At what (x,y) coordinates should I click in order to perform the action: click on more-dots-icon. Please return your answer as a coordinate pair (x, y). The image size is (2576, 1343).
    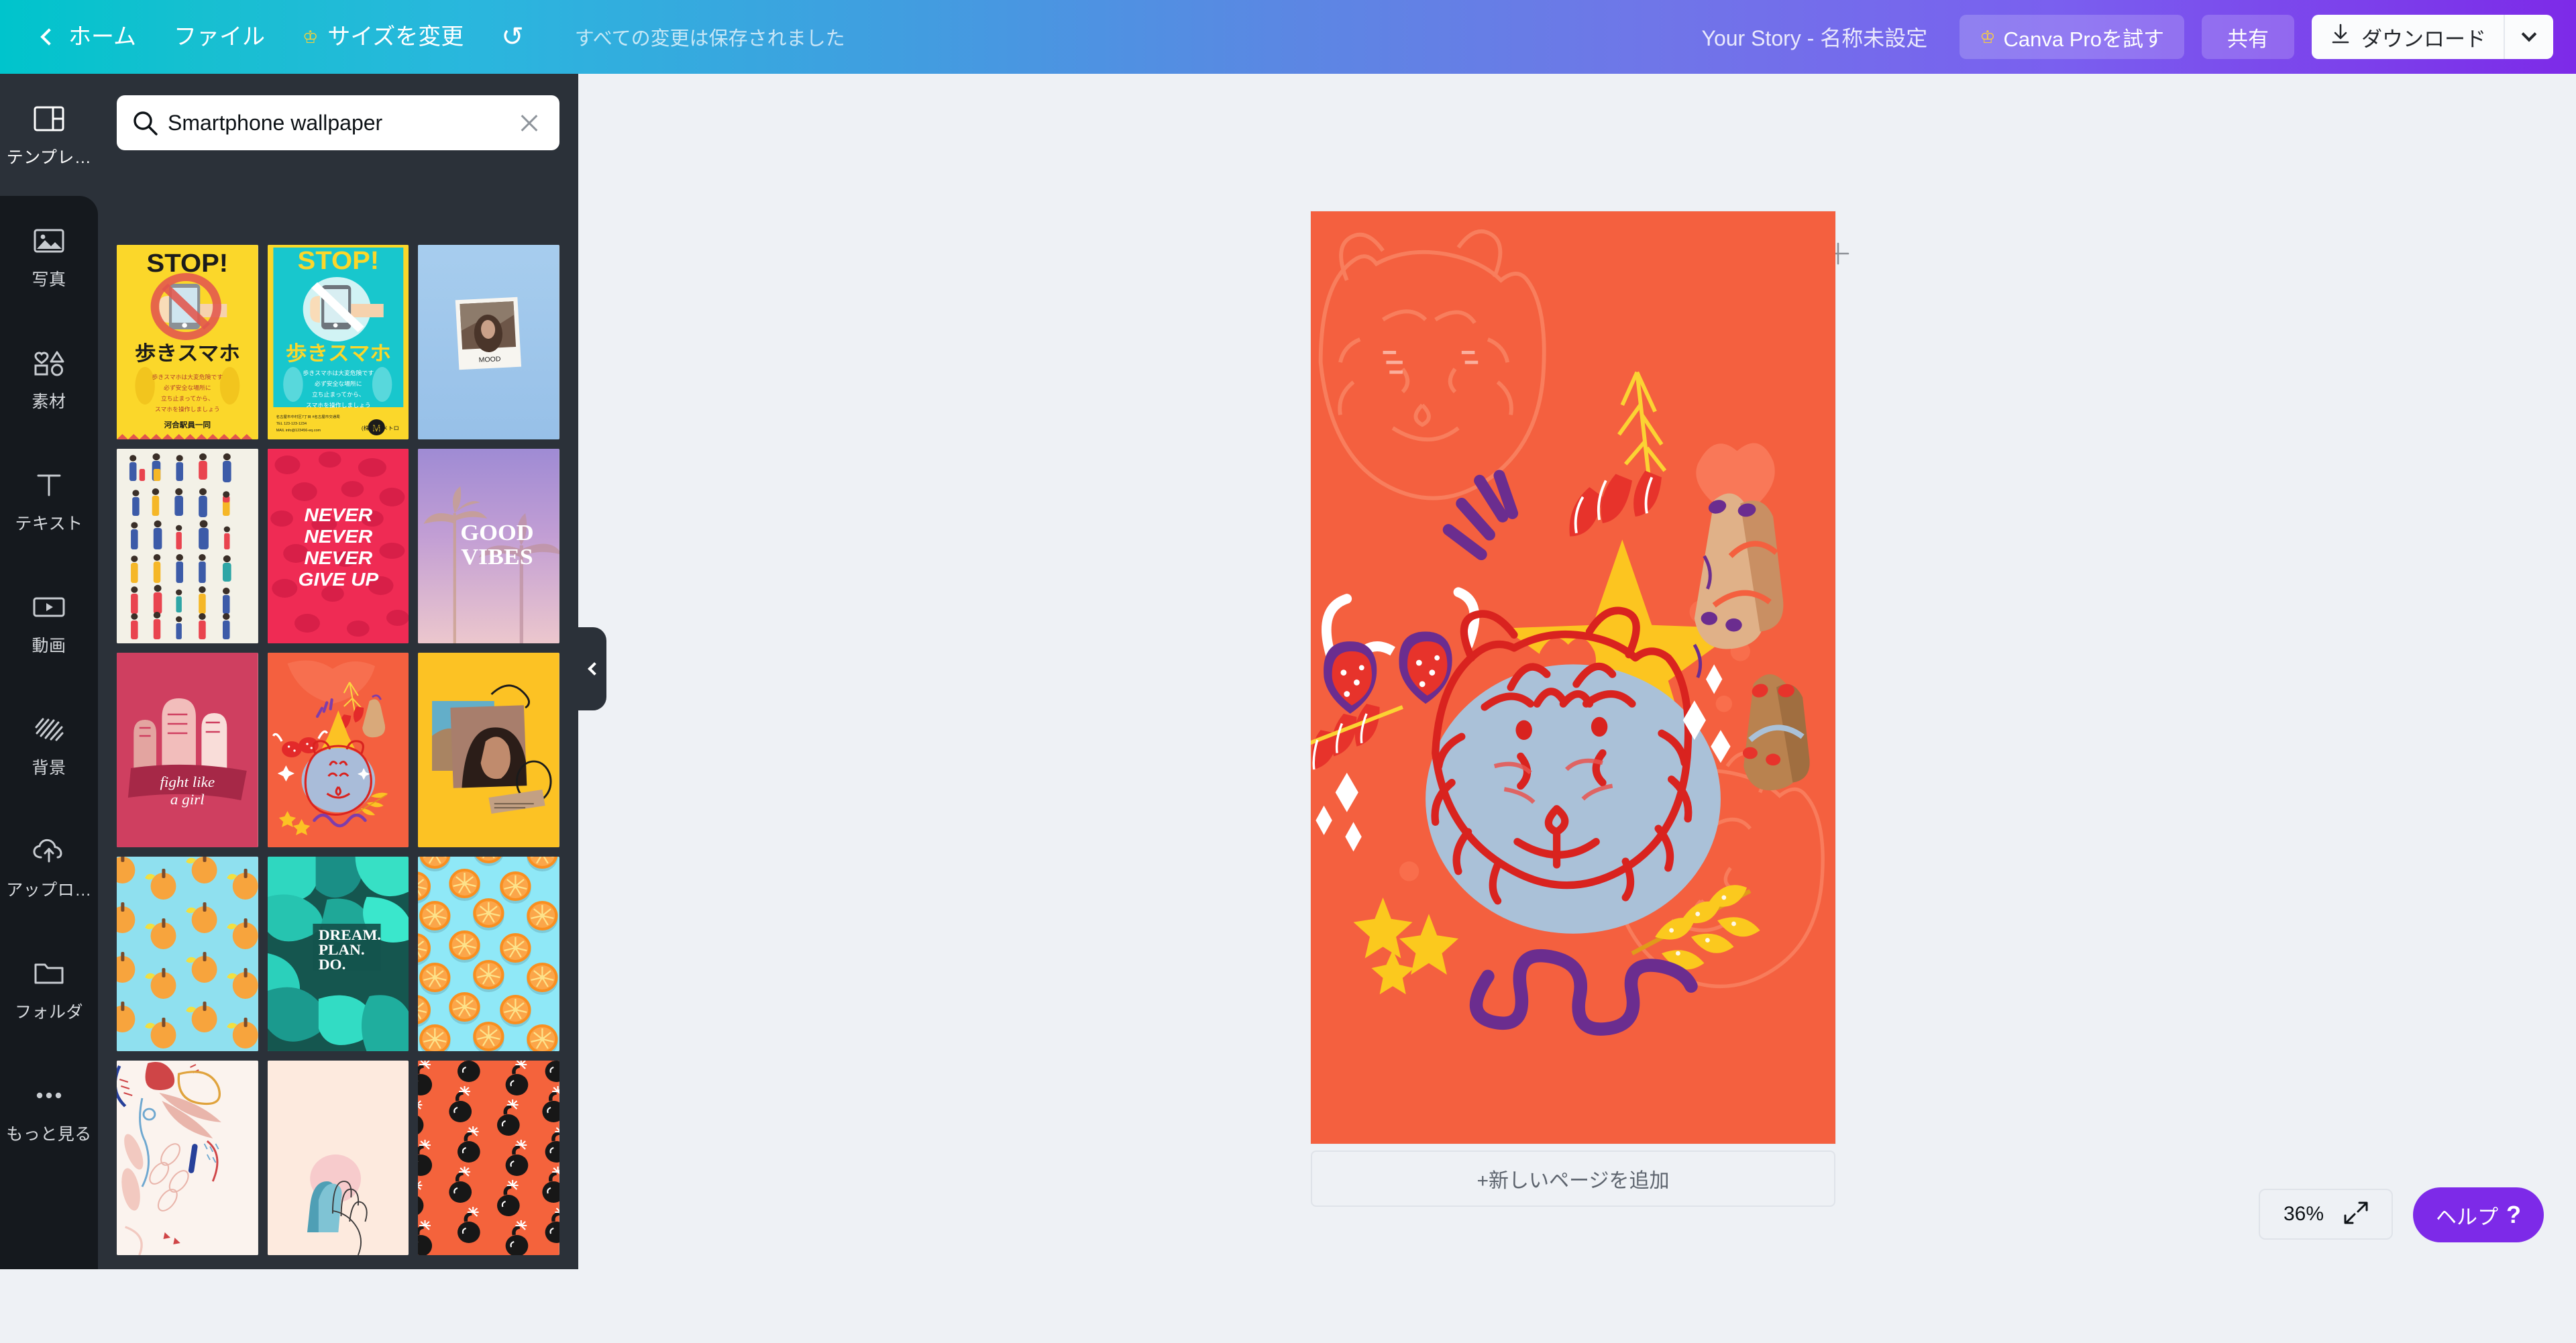
    Looking at the image, I should click on (49, 1095).